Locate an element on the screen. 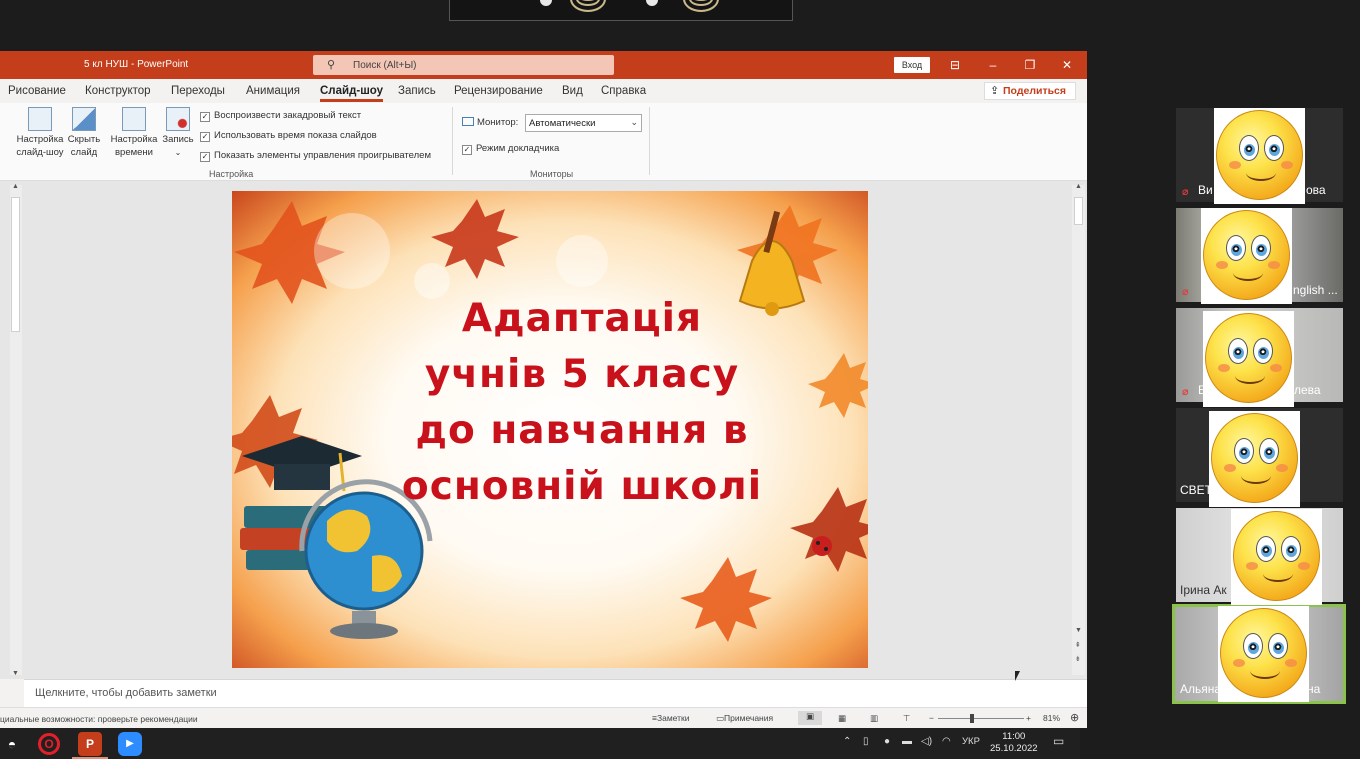  volume-icon: ◁) is located at coordinates (926, 741).